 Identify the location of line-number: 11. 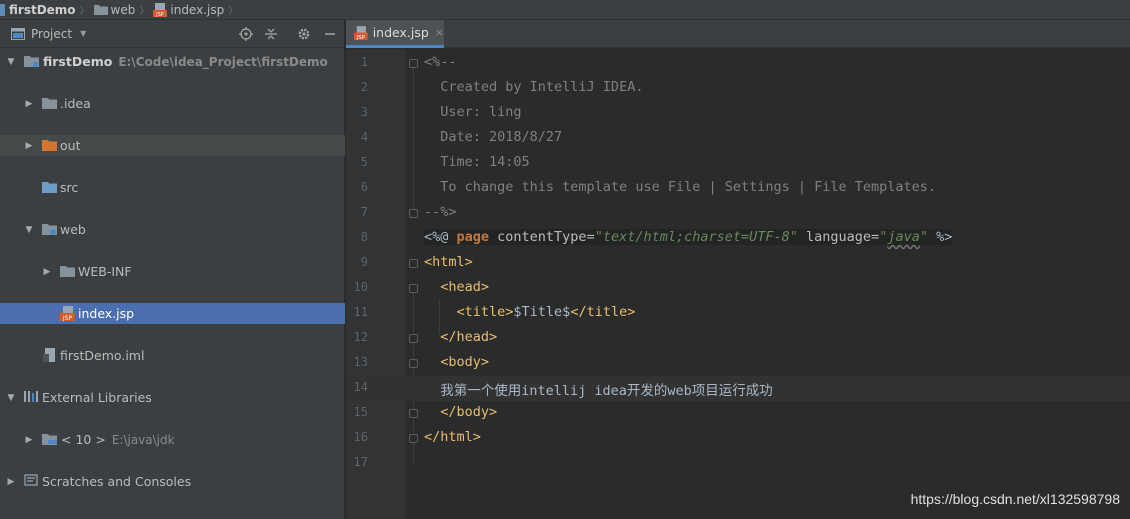
(360, 312).